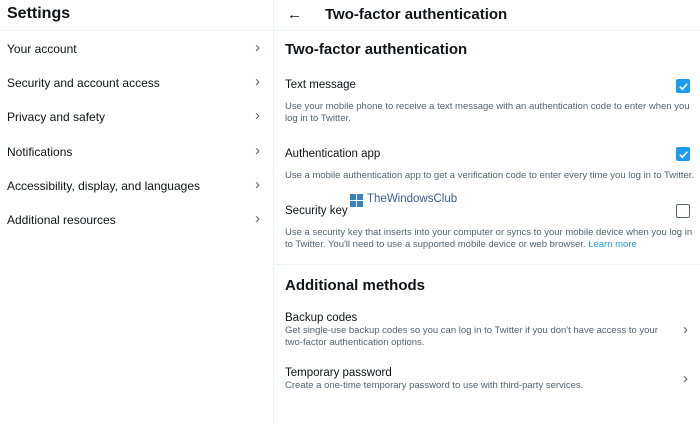 The image size is (700, 424). Describe the element at coordinates (136, 153) in the screenshot. I see `sidebar-item-notifications: Notifications ›` at that location.